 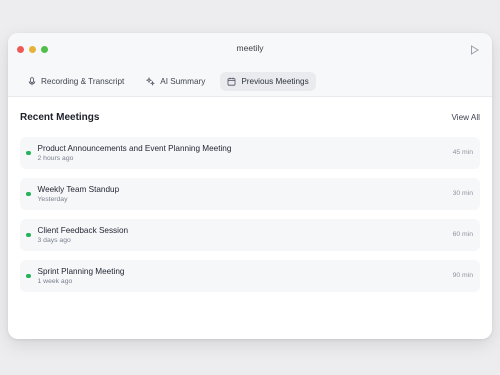 I want to click on tab-ai-summary: AI Summary, so click(x=175, y=81).